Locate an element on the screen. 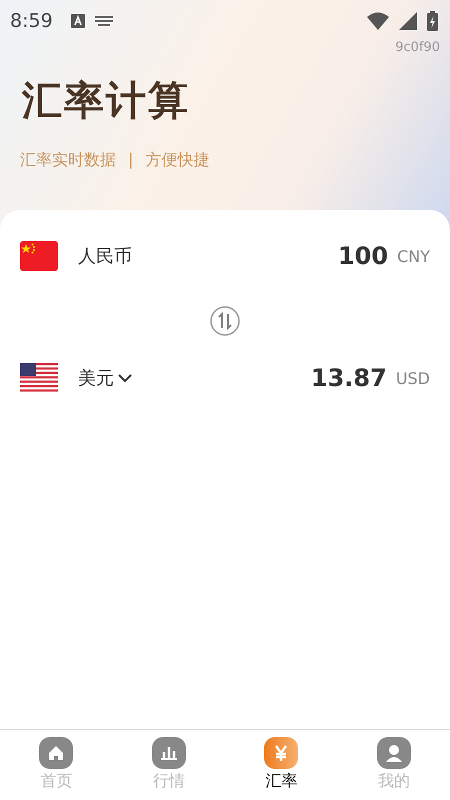  subtitle: 方便快捷 is located at coordinates (177, 160).